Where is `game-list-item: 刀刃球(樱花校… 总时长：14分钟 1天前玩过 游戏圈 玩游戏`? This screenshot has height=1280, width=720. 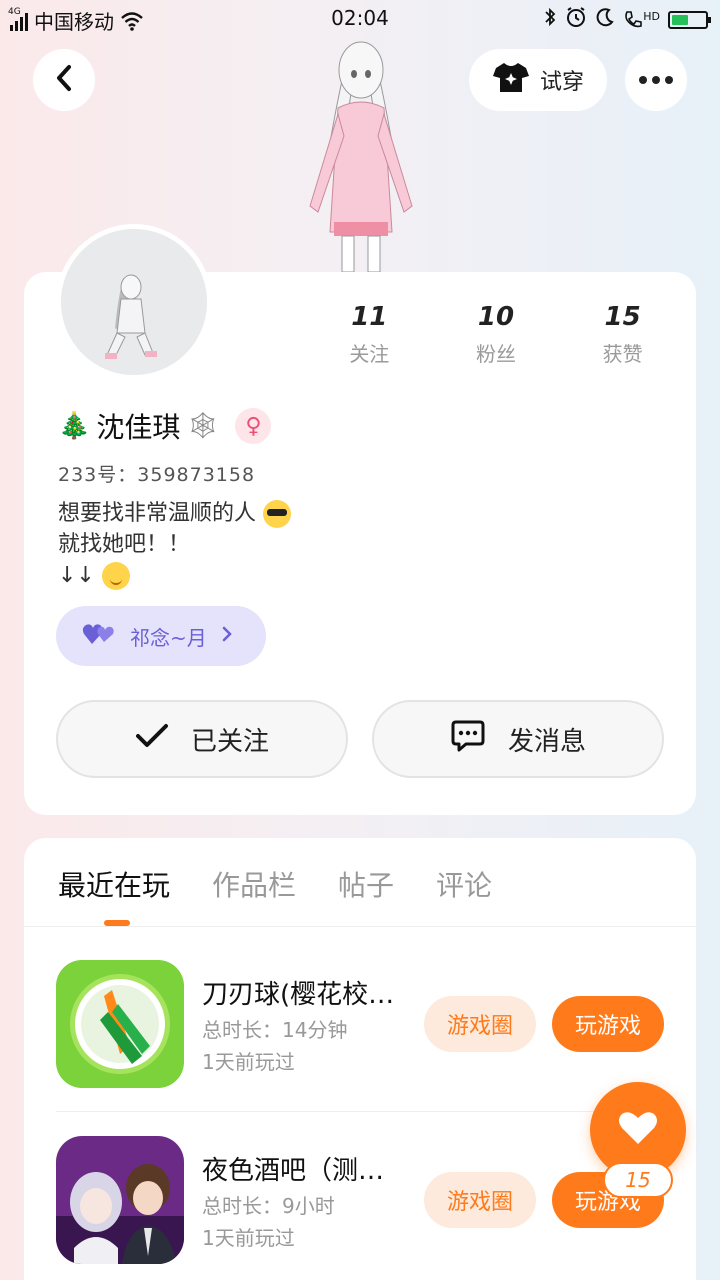
game-list-item: 刀刃球(樱花校… 总时长：14分钟 1天前玩过 游戏圈 玩游戏 is located at coordinates (362, 1025).